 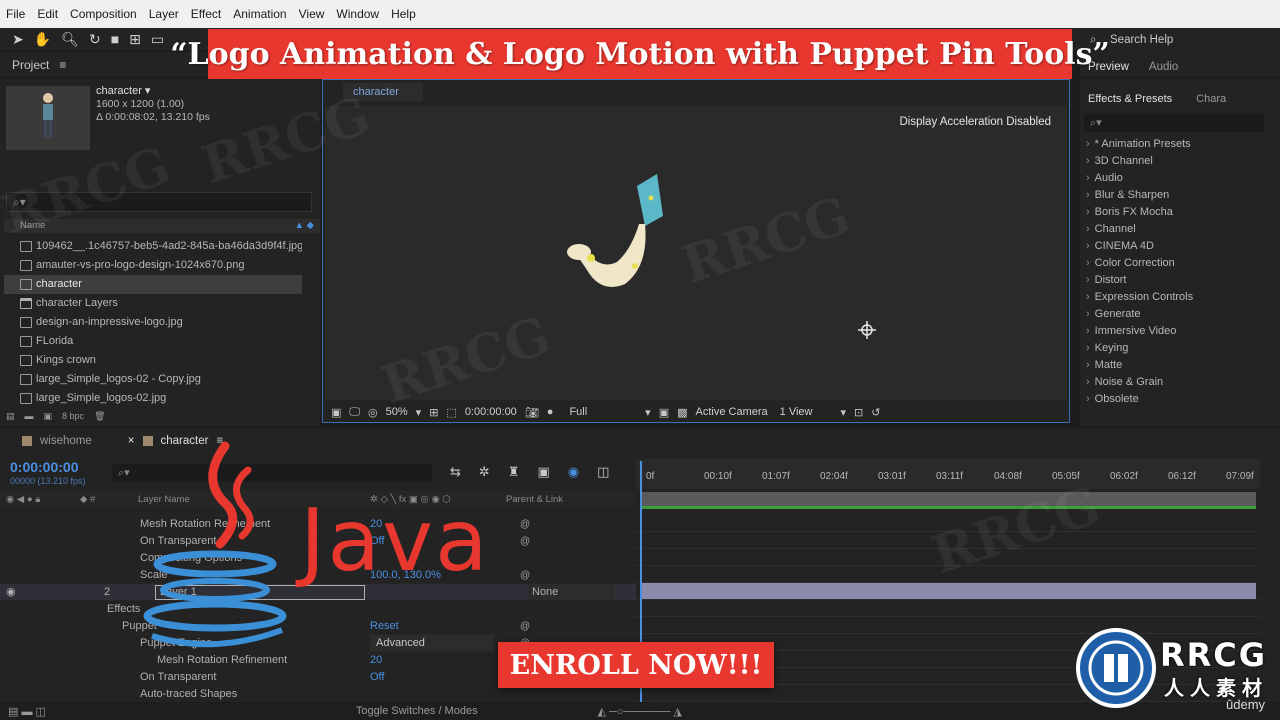 I want to click on effect-category: Generate, so click(x=1113, y=314).